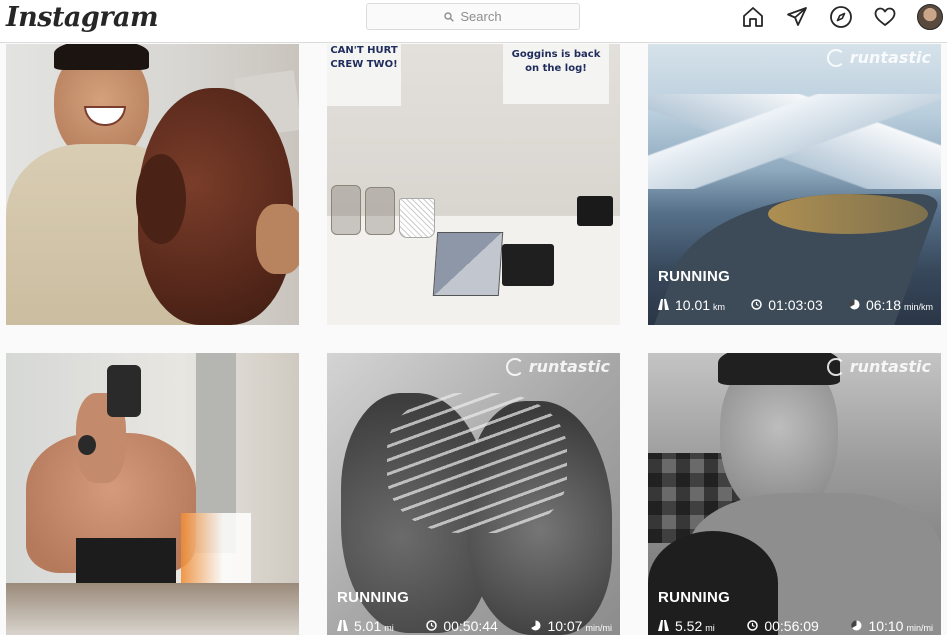 Image resolution: width=947 pixels, height=635 pixels. Describe the element at coordinates (126, 563) in the screenshot. I see `shorts` at that location.